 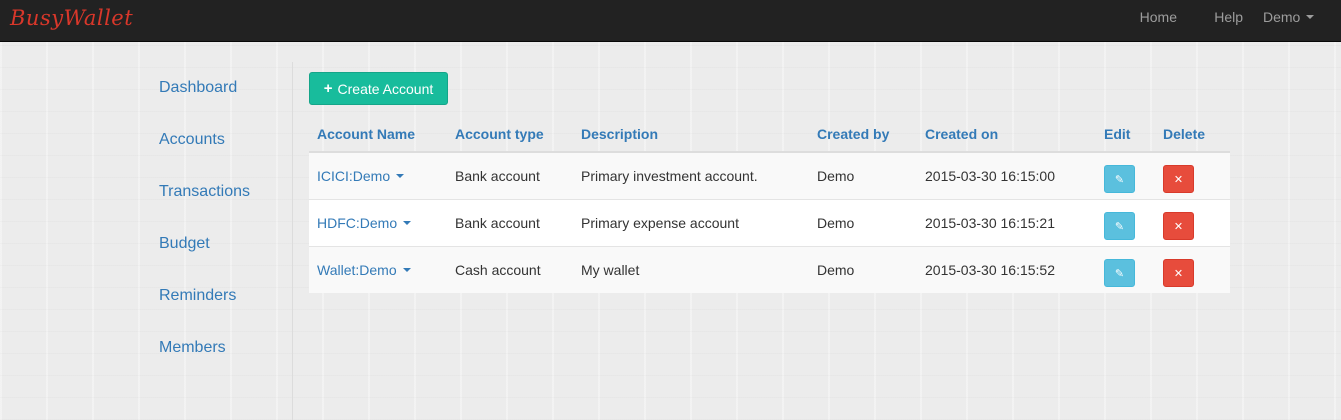 I want to click on cell-description: My wallet, so click(x=691, y=269).